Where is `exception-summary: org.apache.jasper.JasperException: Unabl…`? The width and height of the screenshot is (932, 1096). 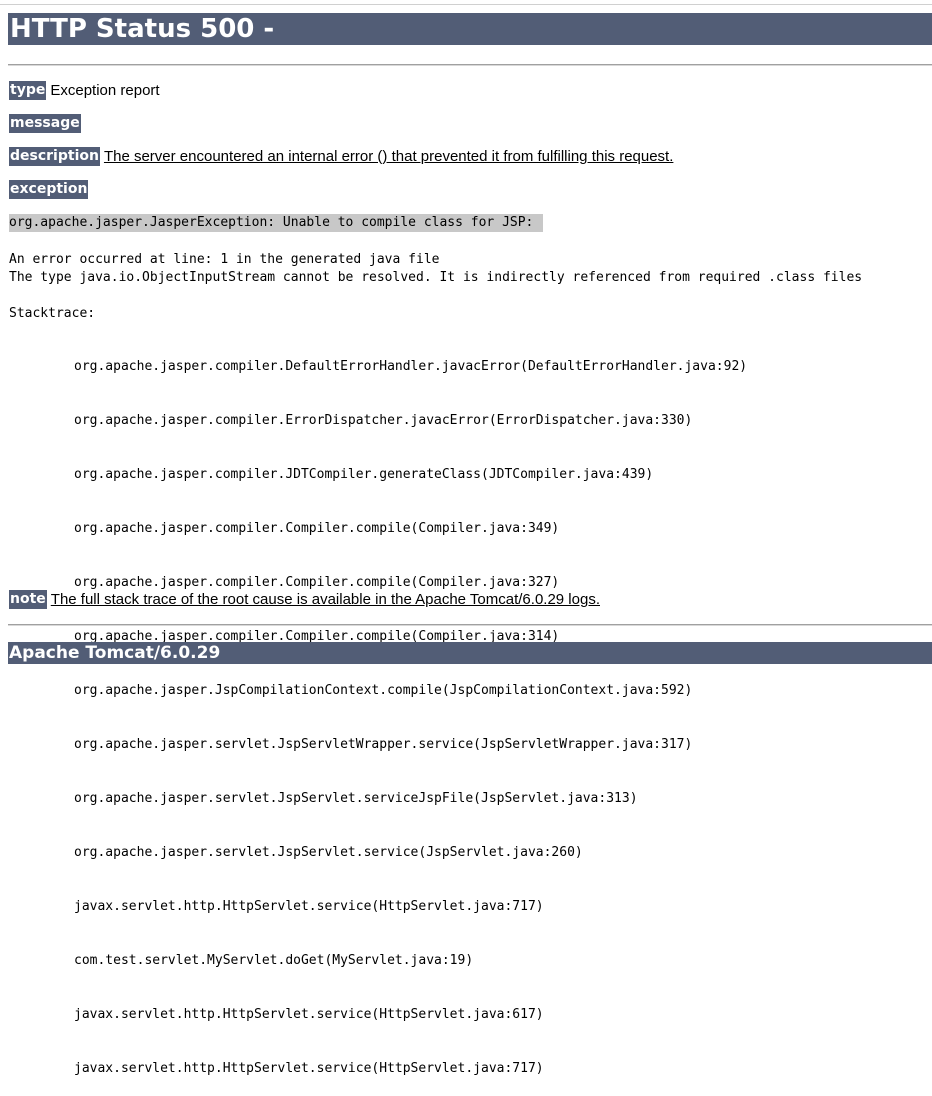
exception-summary: org.apache.jasper.JasperException: Unabl… is located at coordinates (276, 223).